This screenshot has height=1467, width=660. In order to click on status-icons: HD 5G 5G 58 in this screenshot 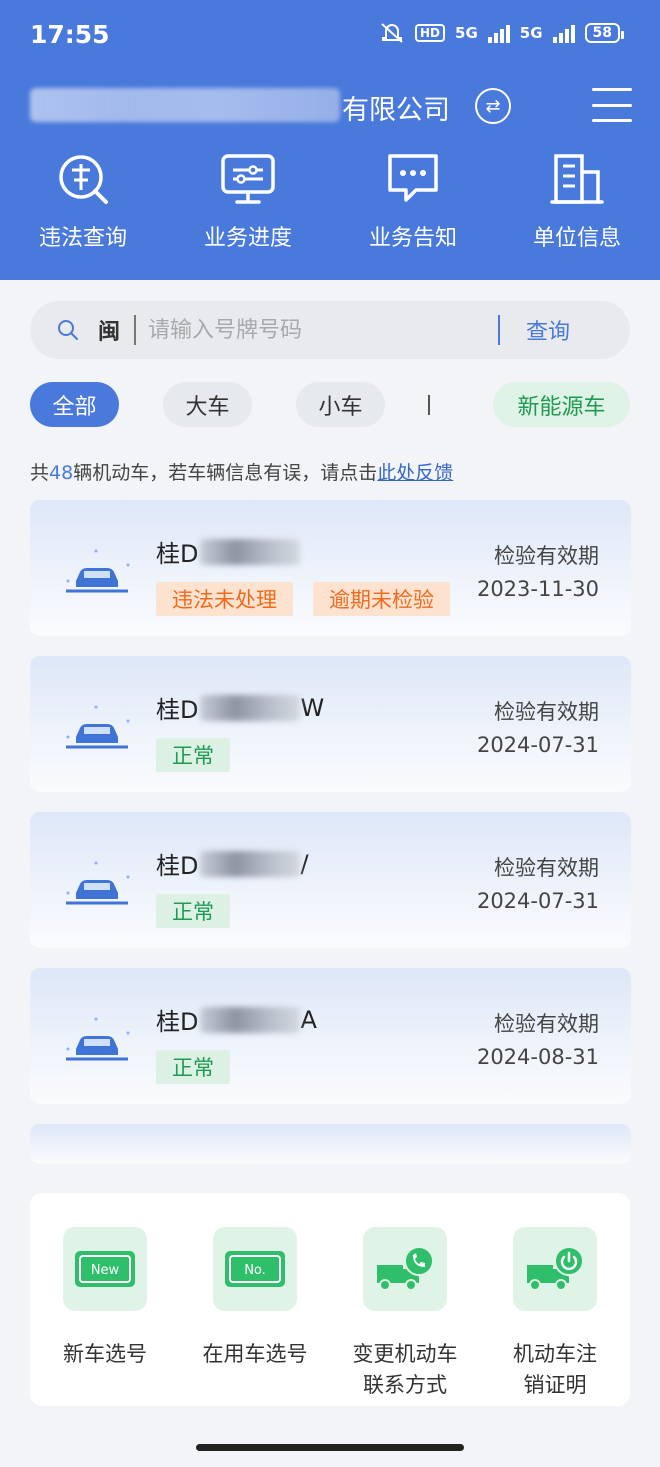, I will do `click(502, 33)`.